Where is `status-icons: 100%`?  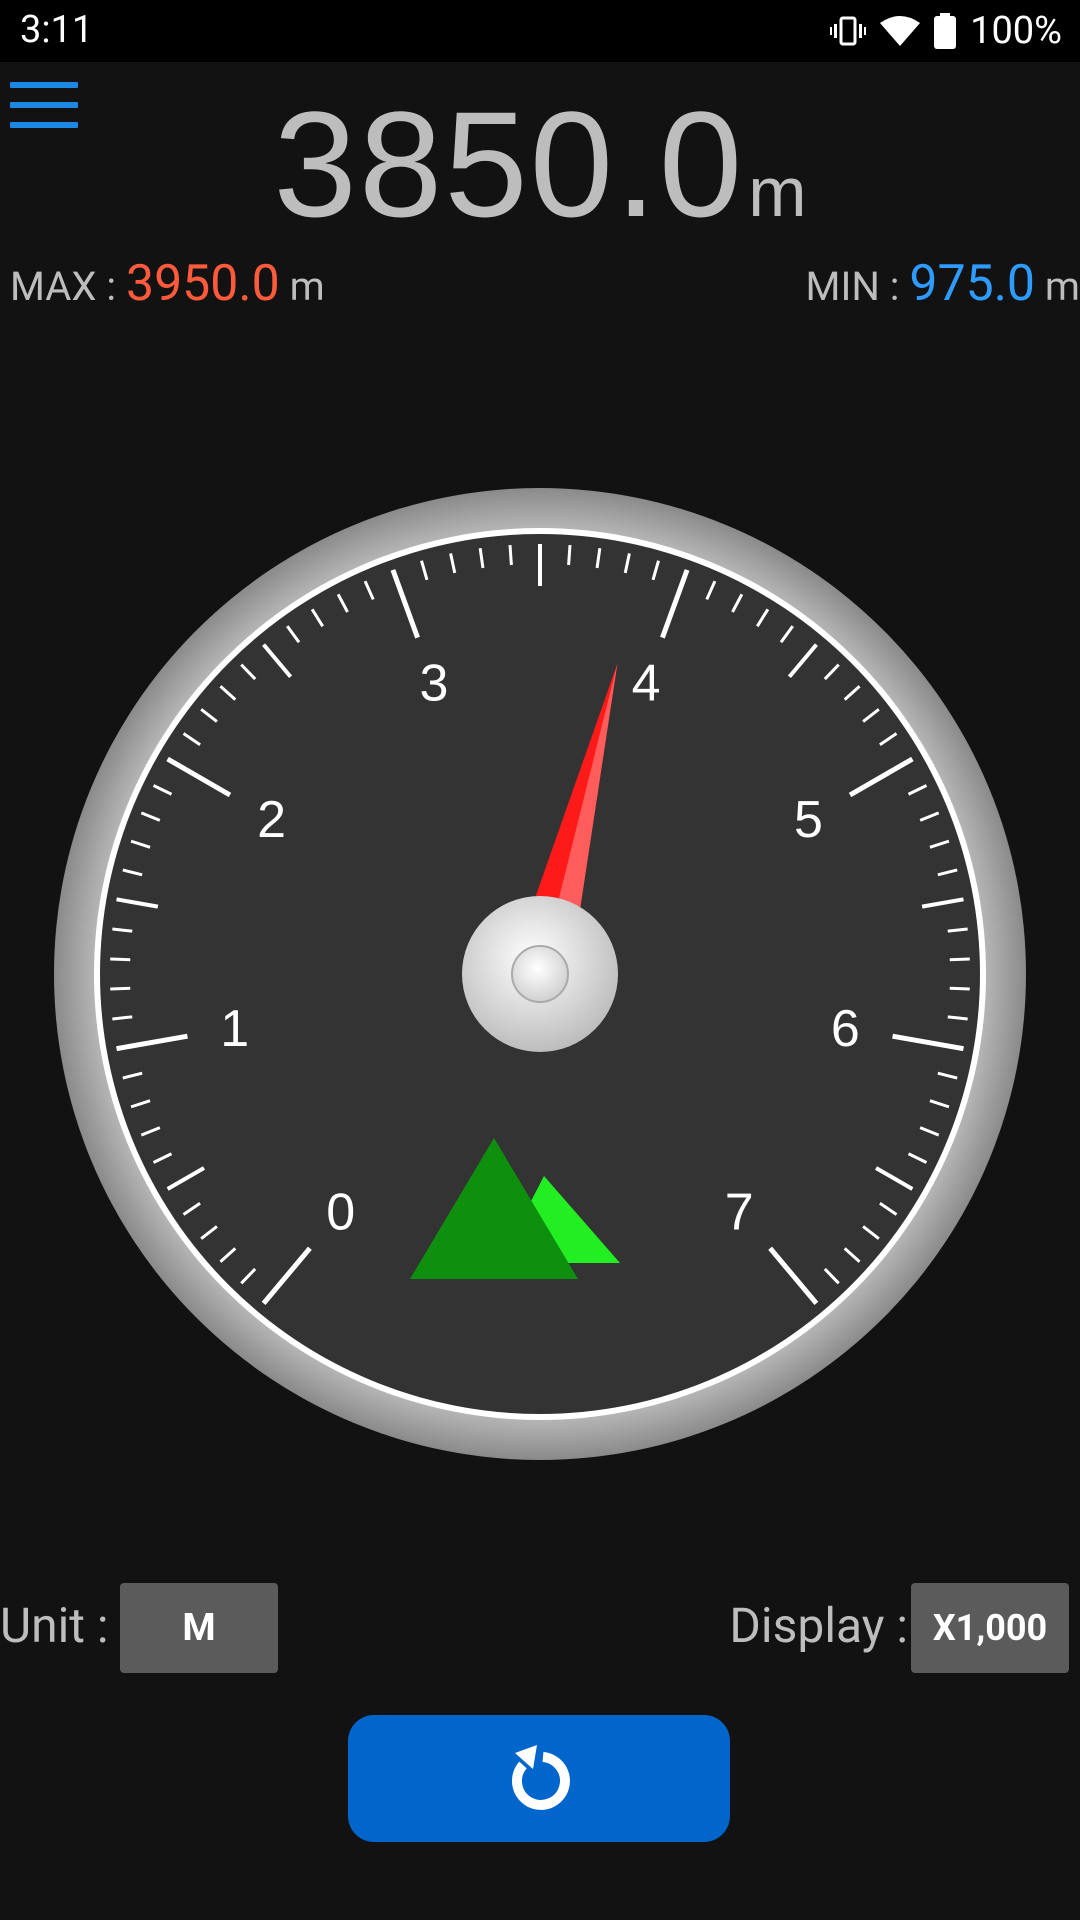 status-icons: 100% is located at coordinates (946, 31).